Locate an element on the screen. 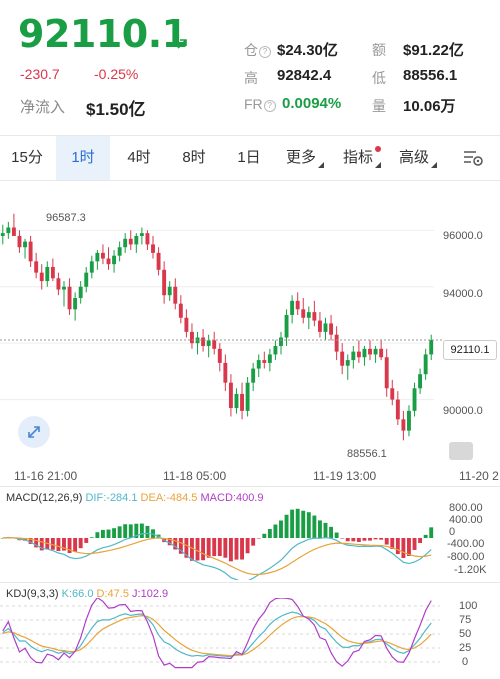 The image size is (500, 679). tab-4h: 4时 is located at coordinates (139, 158).